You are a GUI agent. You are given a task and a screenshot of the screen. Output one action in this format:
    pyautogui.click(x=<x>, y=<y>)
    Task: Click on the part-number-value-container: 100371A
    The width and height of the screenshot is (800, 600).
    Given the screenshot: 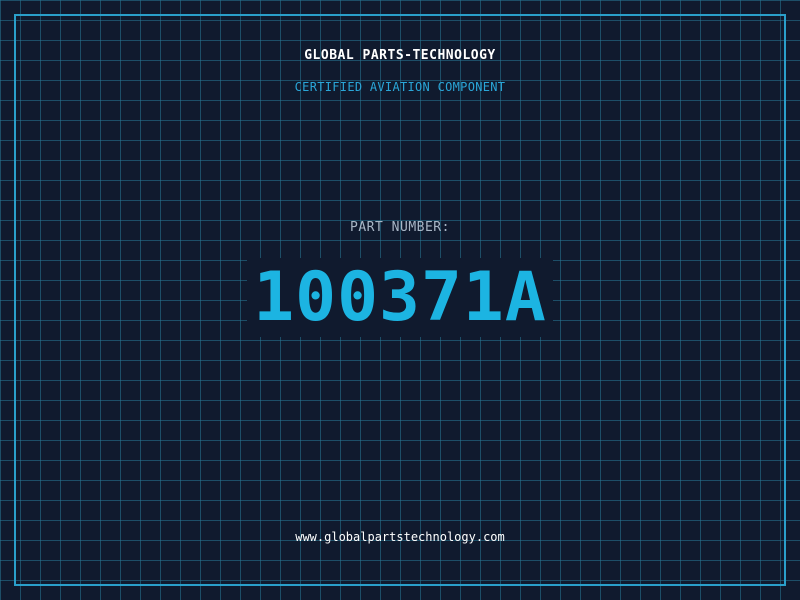 What is the action you would take?
    pyautogui.click(x=400, y=298)
    